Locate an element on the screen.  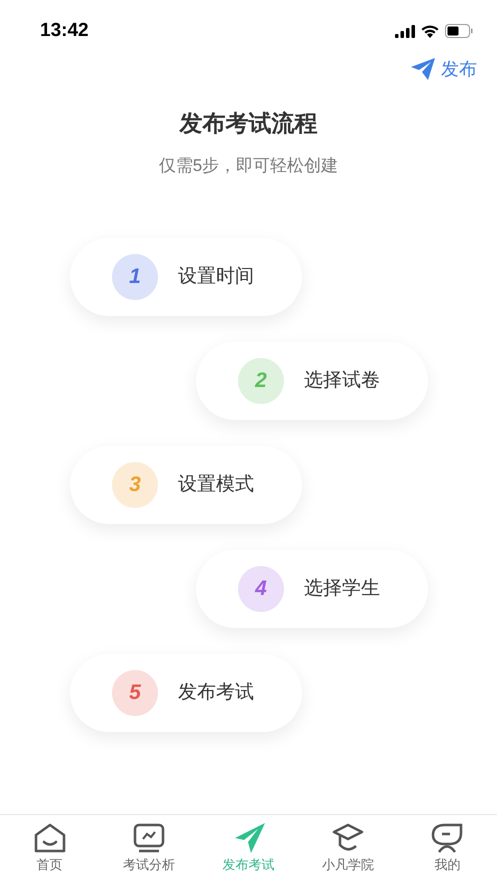
battery-icon is located at coordinates (459, 31).